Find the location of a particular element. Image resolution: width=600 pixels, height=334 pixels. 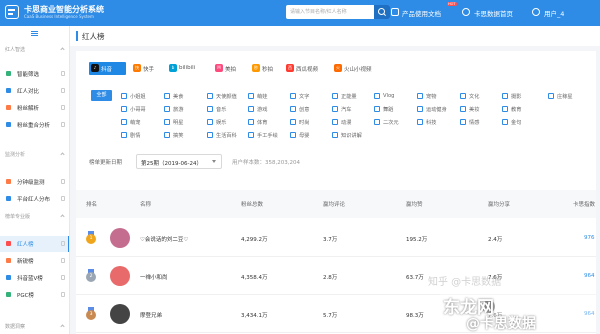

menu-toggle-icon is located at coordinates (34, 33).